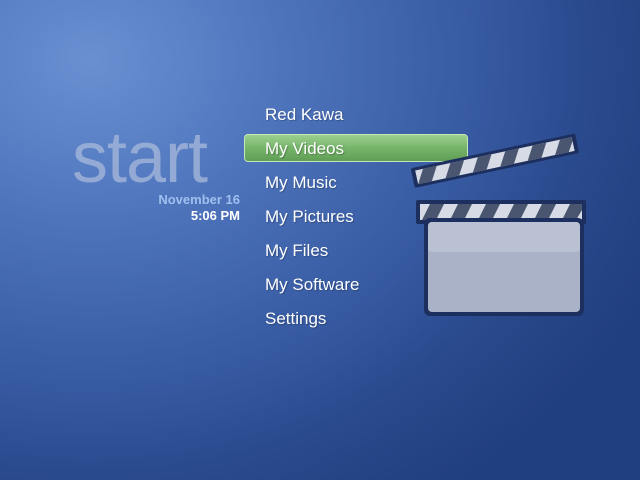 This screenshot has height=480, width=640. What do you see at coordinates (498, 224) in the screenshot?
I see `clapperboard-icon` at bounding box center [498, 224].